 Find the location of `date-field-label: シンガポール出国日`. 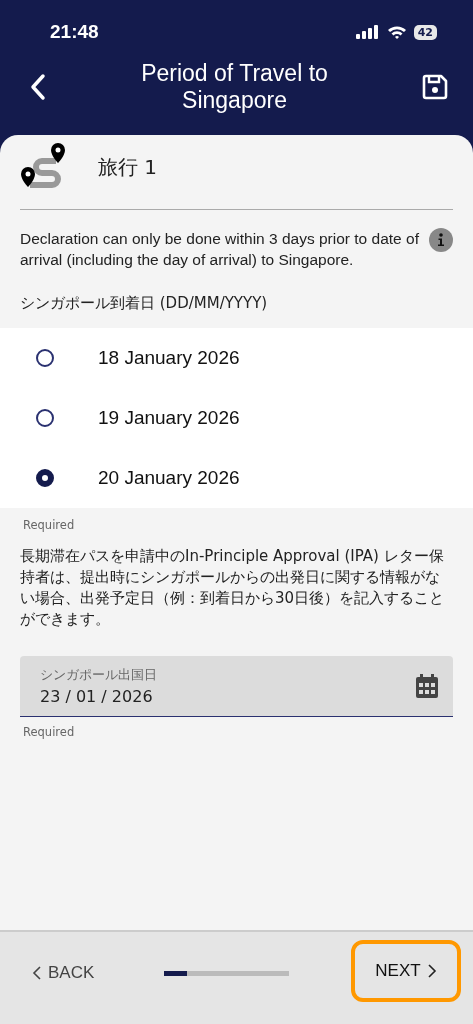

date-field-label: シンガポール出国日 is located at coordinates (98, 675).